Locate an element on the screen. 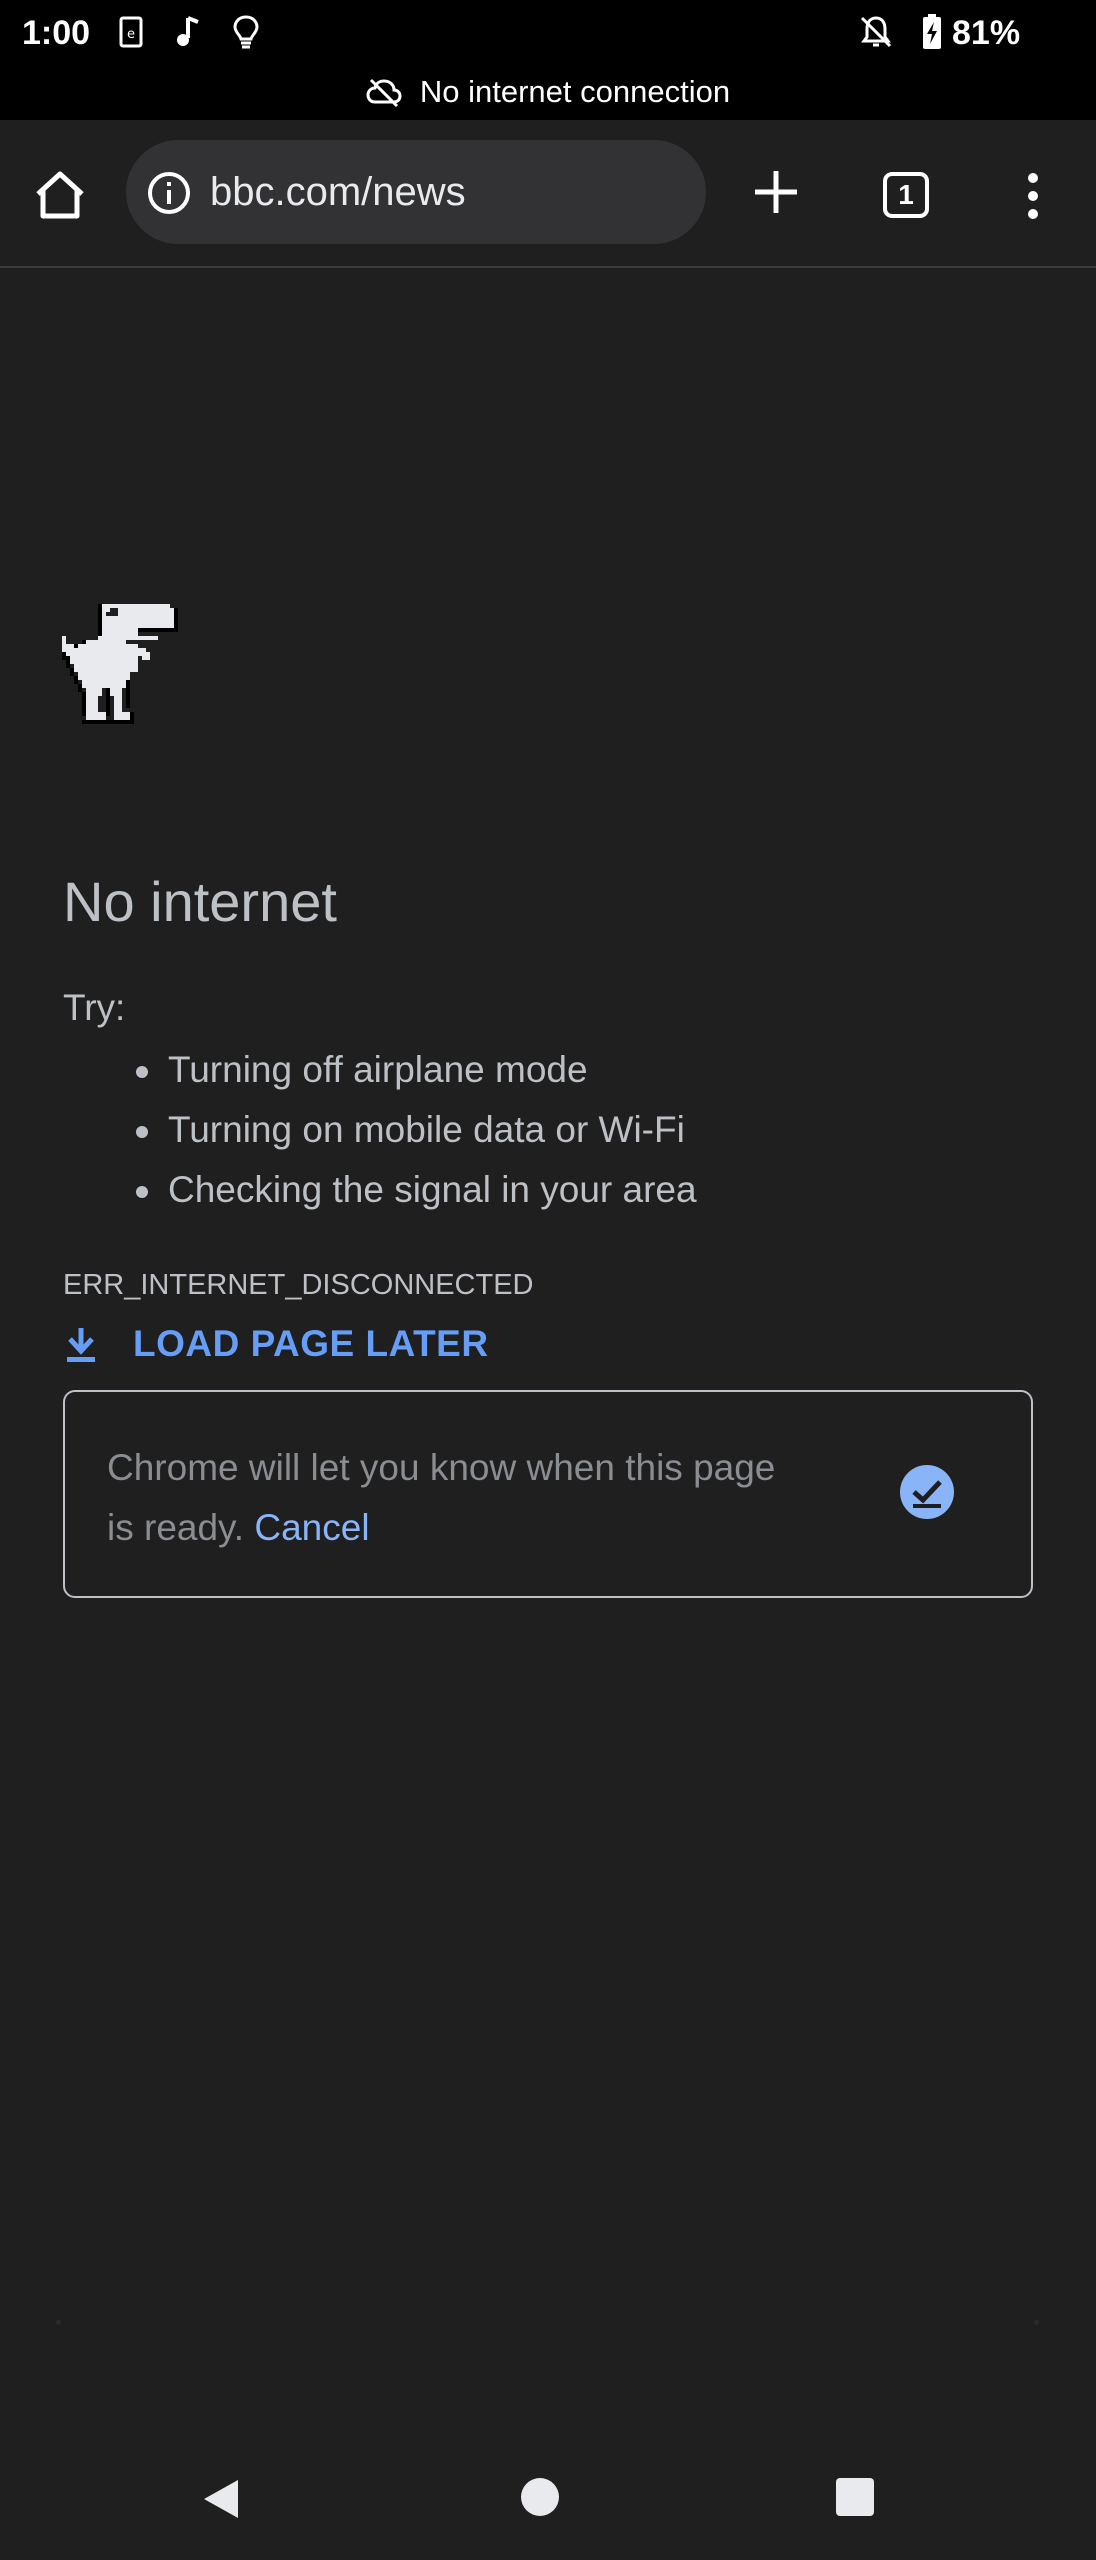 The height and width of the screenshot is (2560, 1096). offline-banner-text: No internet connection is located at coordinates (575, 91).